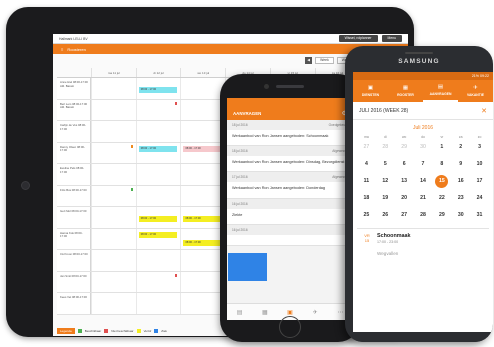 This screenshot has width=494, height=347. What do you see at coordinates (423, 164) in the screenshot?
I see `calendar-day: 7` at bounding box center [423, 164].